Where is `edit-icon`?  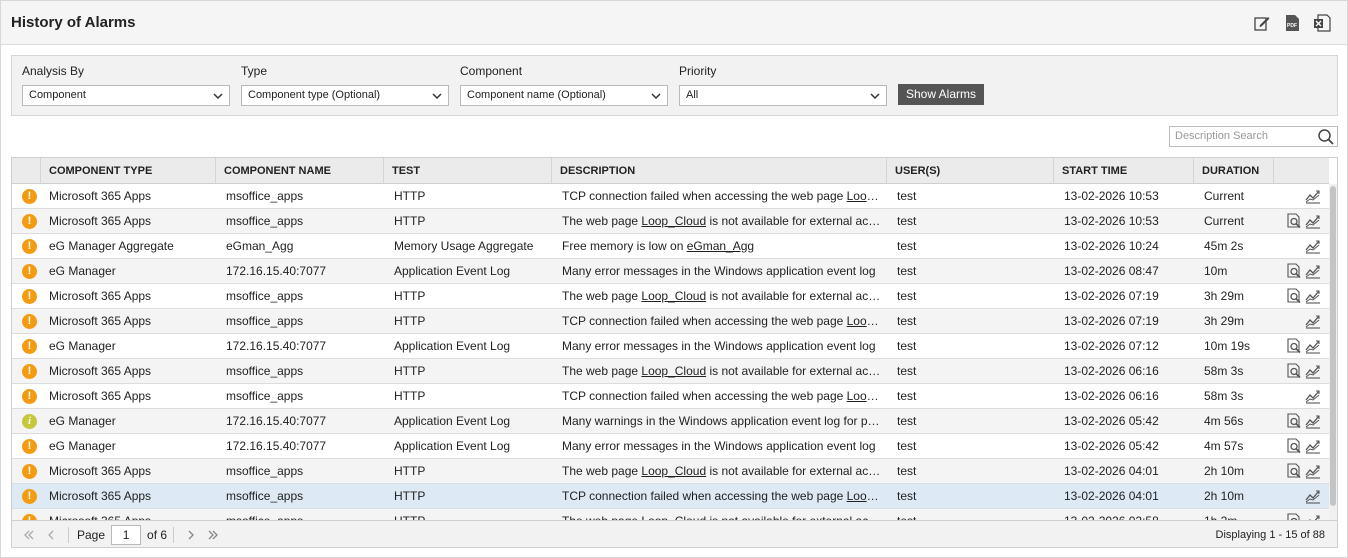
edit-icon is located at coordinates (1262, 23).